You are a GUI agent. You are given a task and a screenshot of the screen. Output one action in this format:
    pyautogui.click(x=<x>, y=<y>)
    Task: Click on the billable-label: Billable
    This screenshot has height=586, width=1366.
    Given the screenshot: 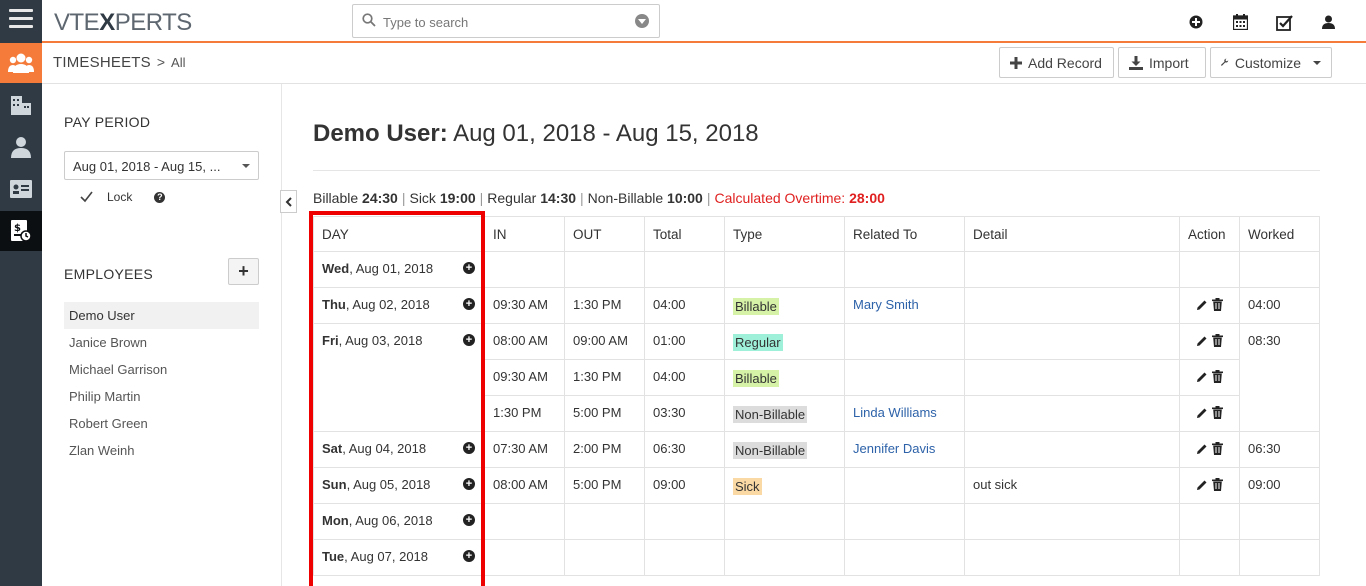 What is the action you would take?
    pyautogui.click(x=336, y=198)
    